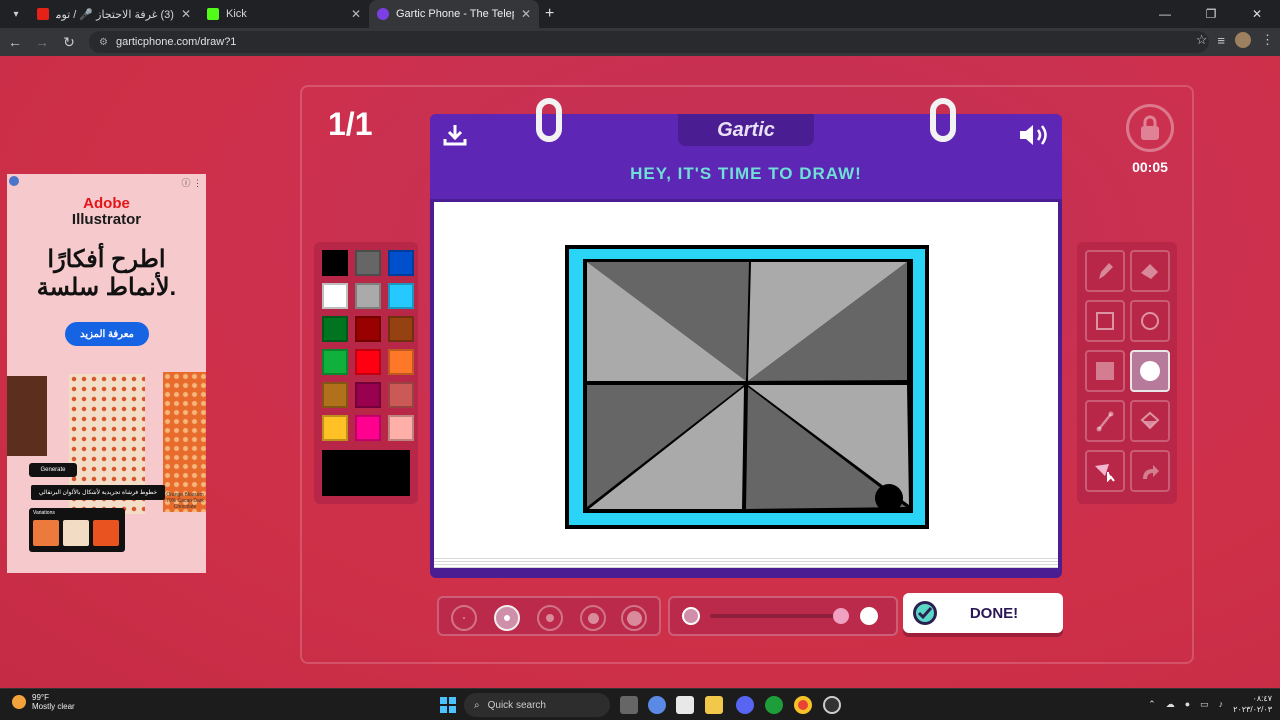 Image resolution: width=1280 pixels, height=720 pixels. Describe the element at coordinates (350, 124) in the screenshot. I see `round-counter: 1/1` at that location.